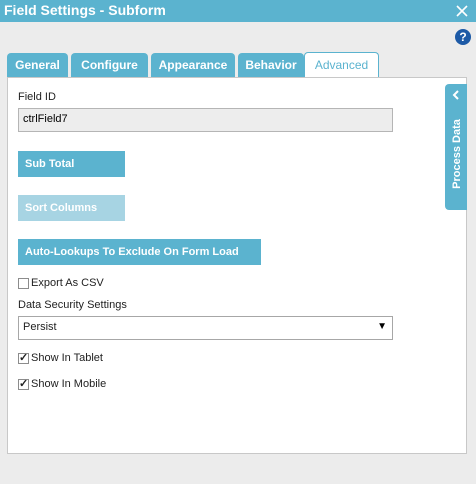 The image size is (476, 484). What do you see at coordinates (238, 11) in the screenshot?
I see `title-bar: Field Settings - Subform` at bounding box center [238, 11].